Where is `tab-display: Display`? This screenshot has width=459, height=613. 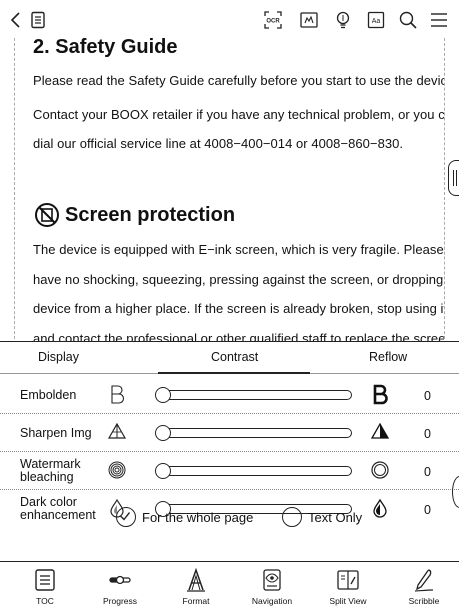 tab-display: Display is located at coordinates (58, 357).